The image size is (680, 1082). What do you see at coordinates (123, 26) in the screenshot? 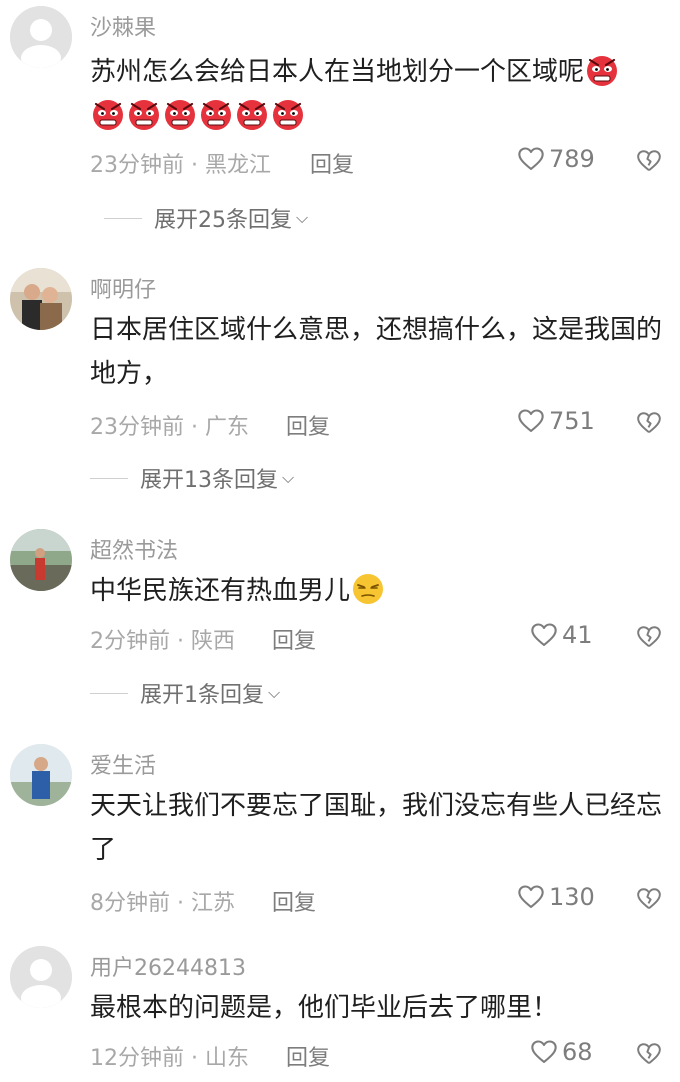
I see `comment-username: 沙棘果` at bounding box center [123, 26].